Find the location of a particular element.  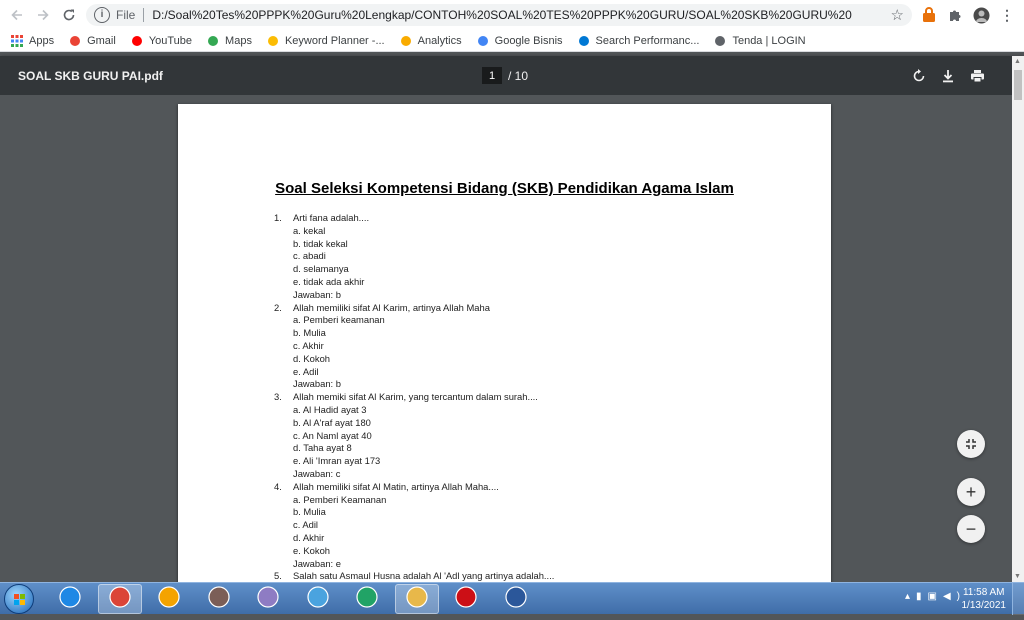

lock-extension-icon is located at coordinates (929, 14).